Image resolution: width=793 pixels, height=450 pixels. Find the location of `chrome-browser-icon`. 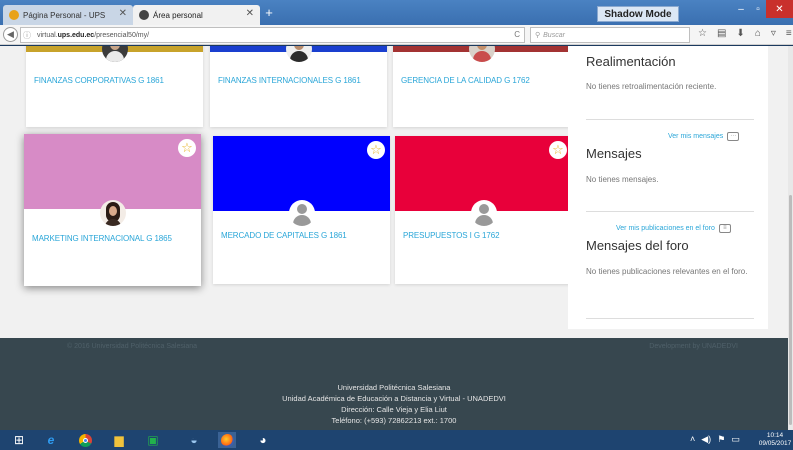

chrome-browser-icon is located at coordinates (85, 440).